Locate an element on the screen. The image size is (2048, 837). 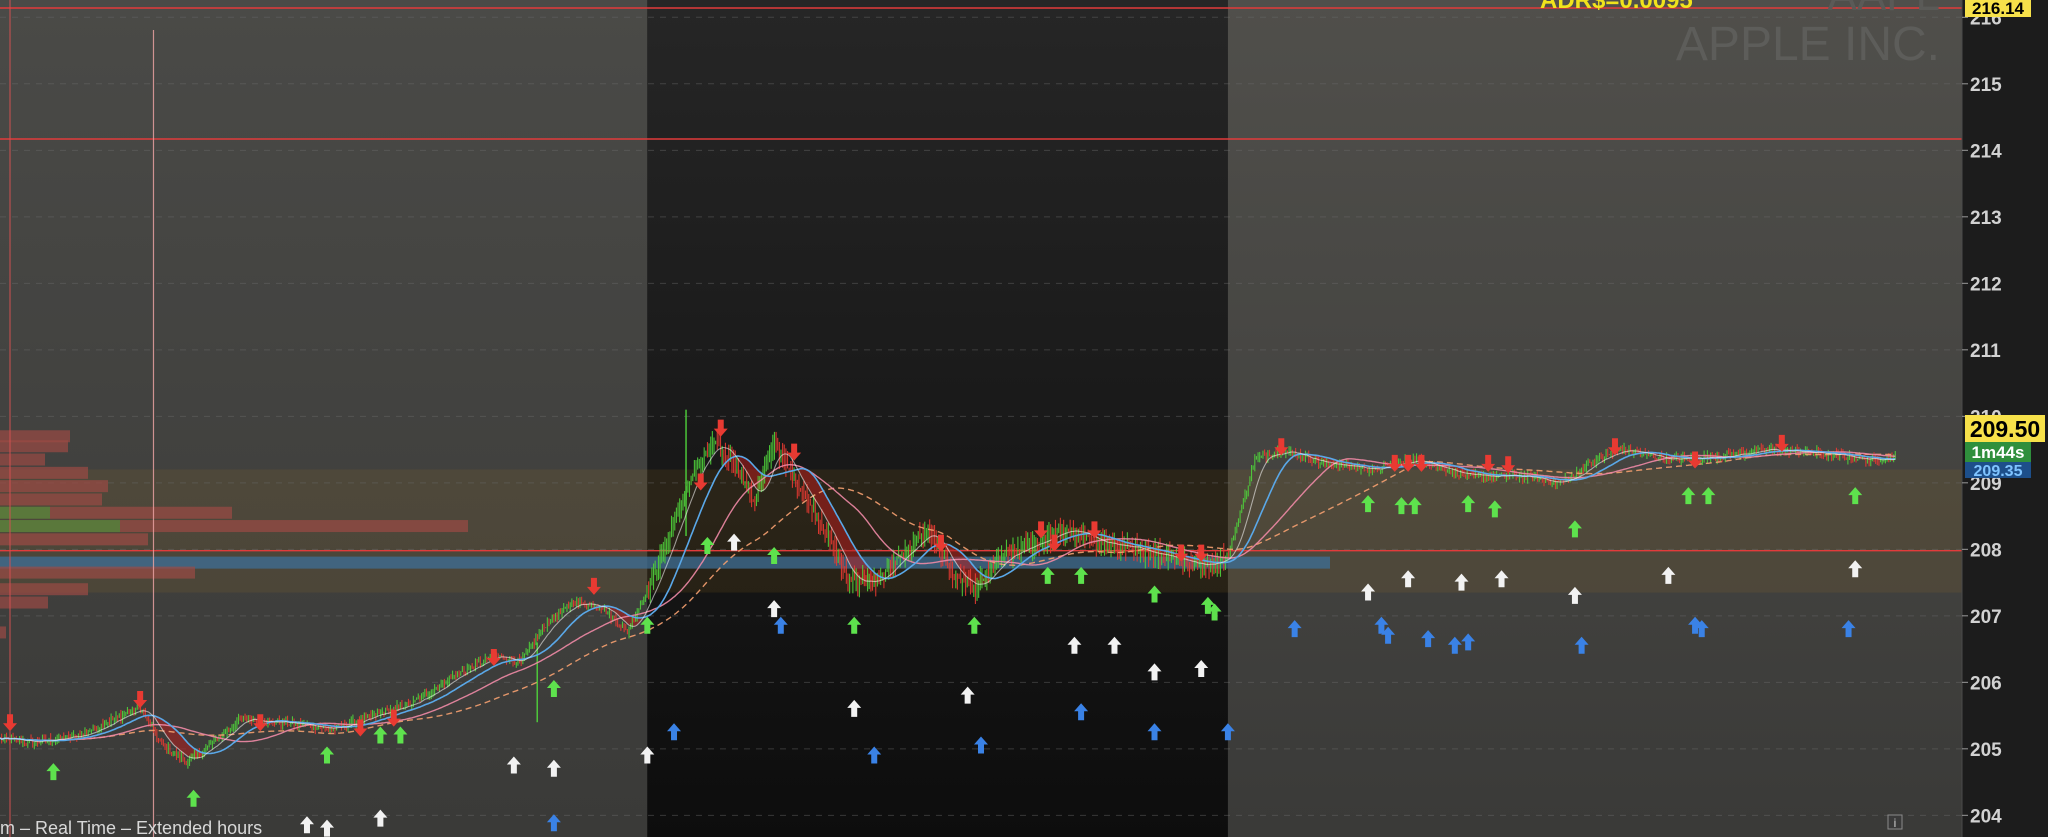
info-button: i is located at coordinates (1895, 822).